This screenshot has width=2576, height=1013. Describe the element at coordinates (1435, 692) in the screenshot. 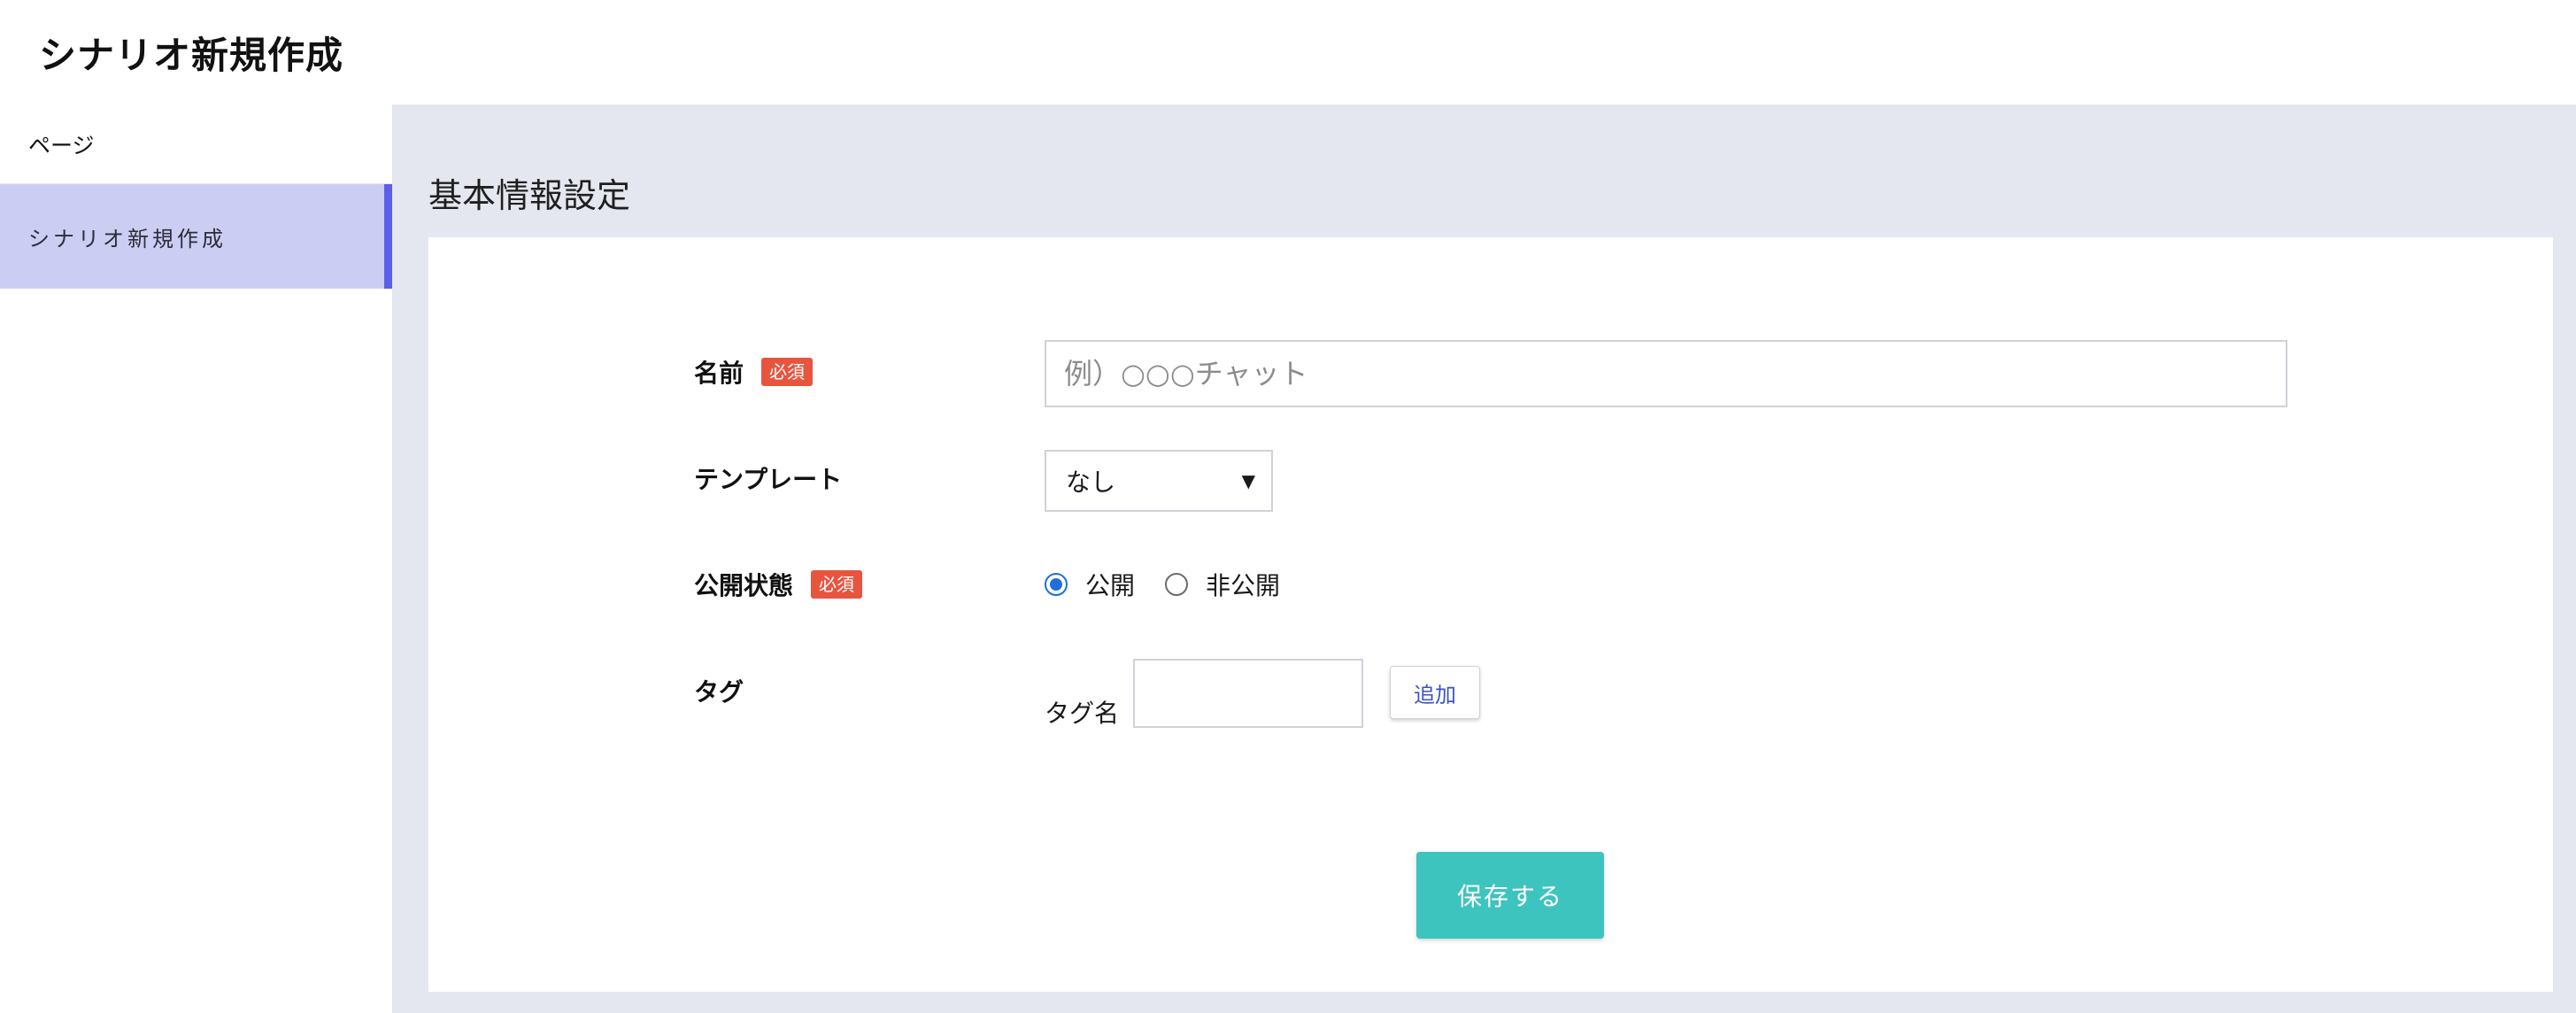

I see `add-tag-button: 追加` at that location.